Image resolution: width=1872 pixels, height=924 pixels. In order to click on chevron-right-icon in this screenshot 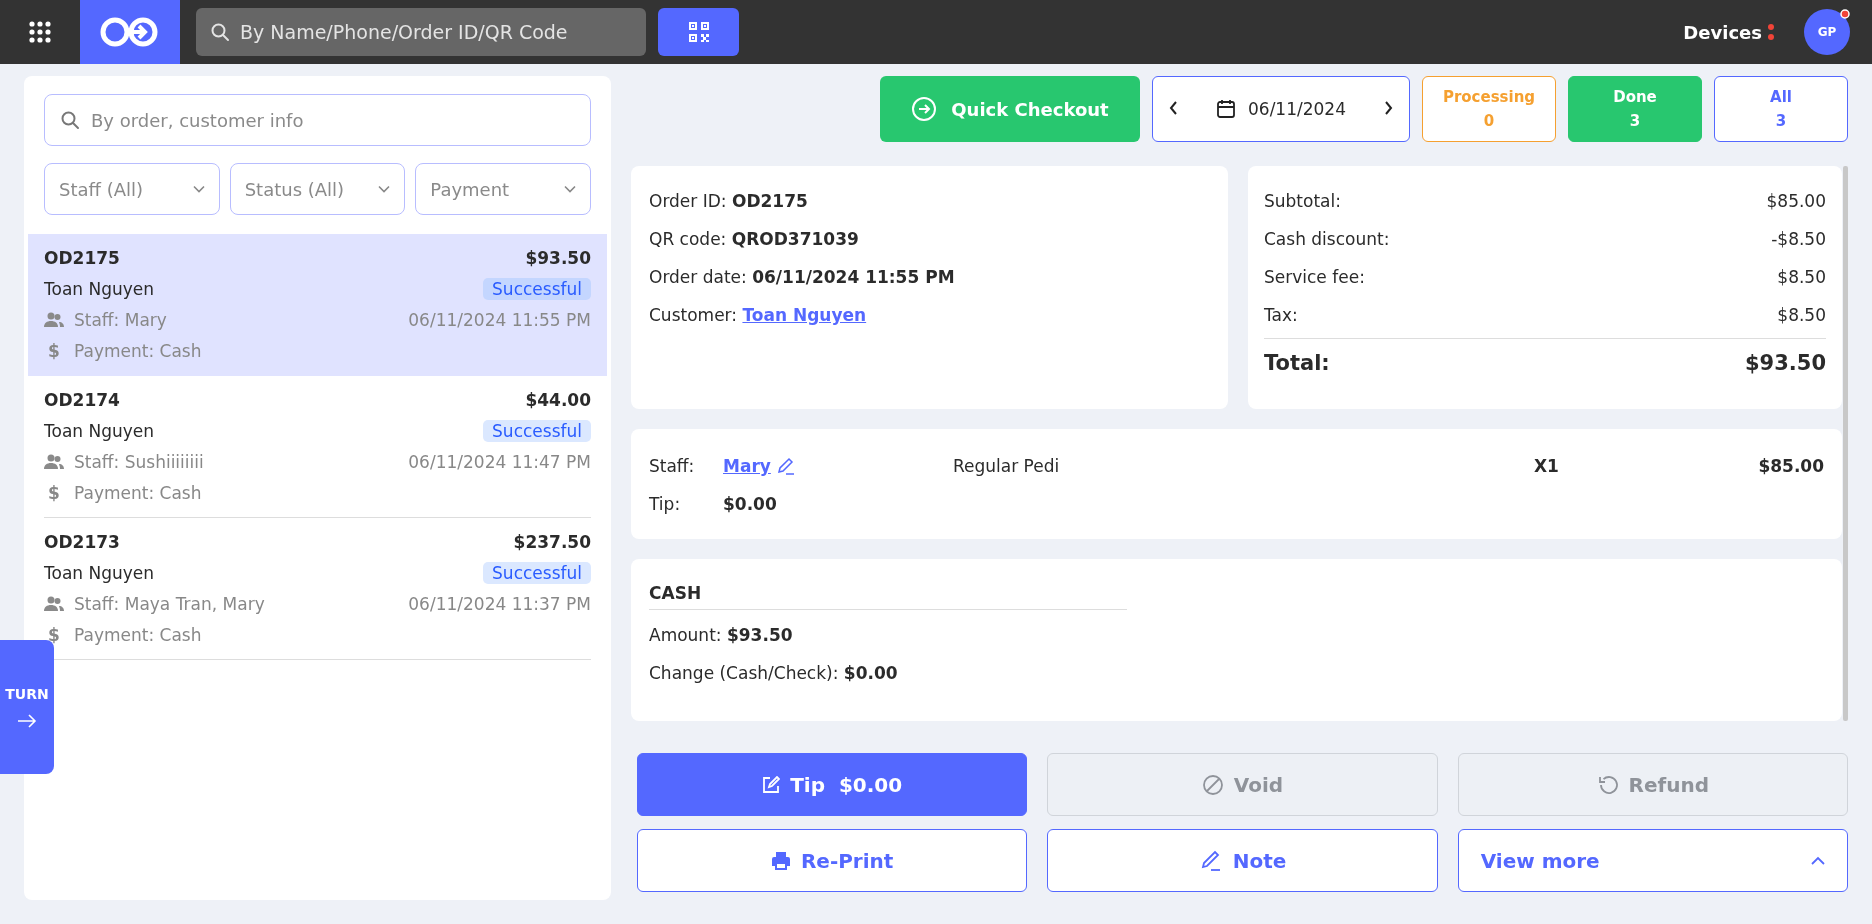, I will do `click(1388, 107)`.